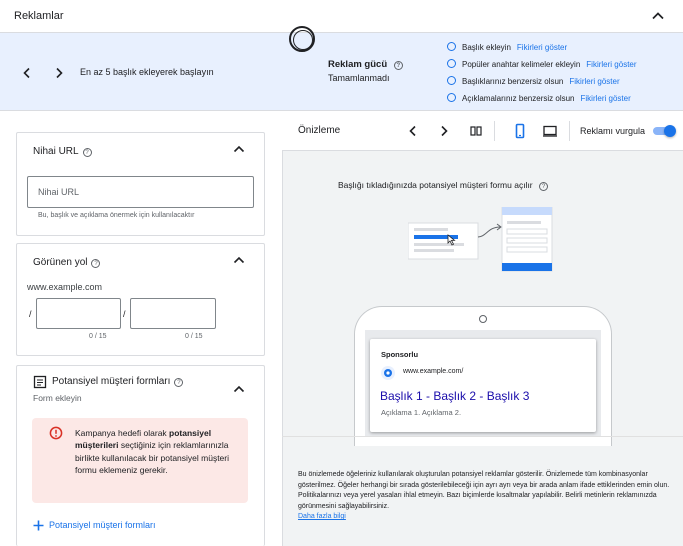 The image size is (683, 546). What do you see at coordinates (56, 433) in the screenshot?
I see `error-icon` at bounding box center [56, 433].